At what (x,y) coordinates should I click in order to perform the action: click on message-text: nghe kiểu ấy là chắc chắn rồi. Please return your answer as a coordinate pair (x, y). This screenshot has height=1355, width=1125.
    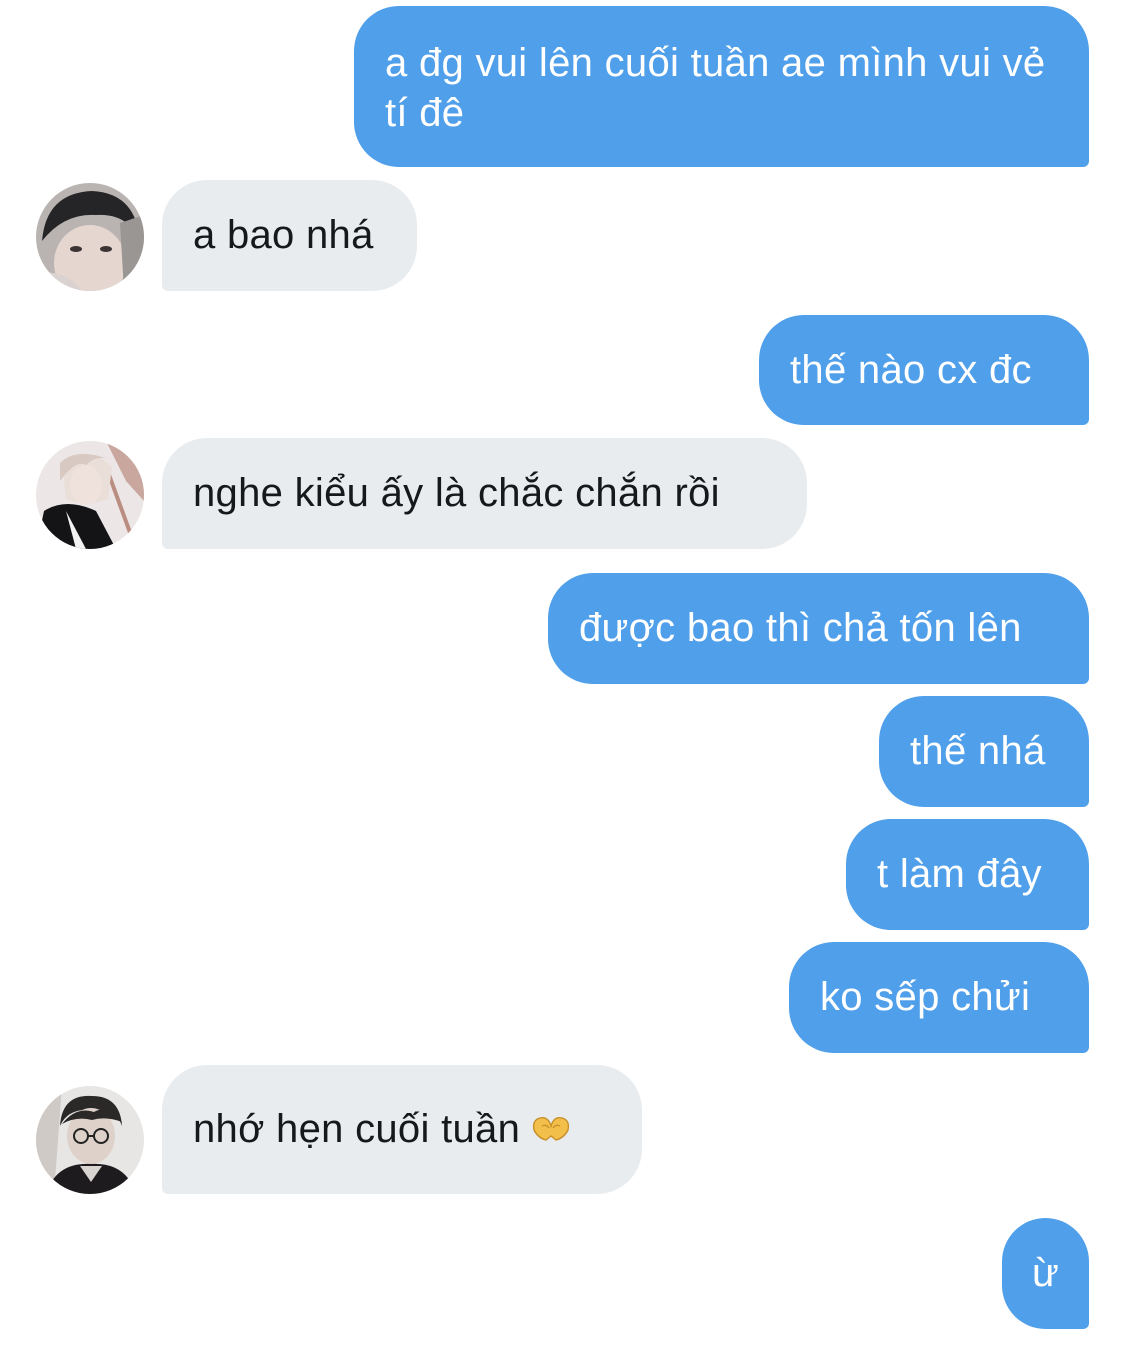
    Looking at the image, I should click on (456, 493).